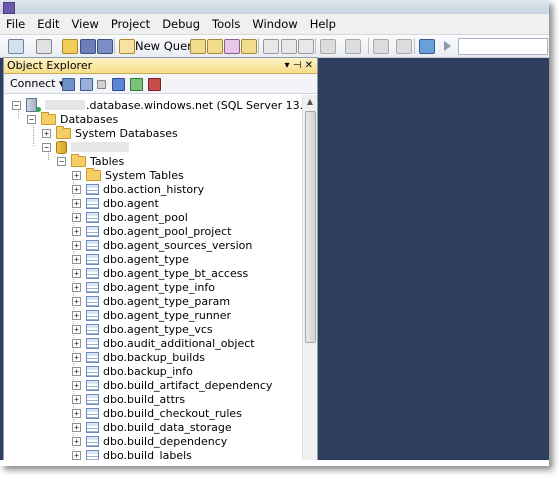 Image resolution: width=559 pixels, height=480 pixels. What do you see at coordinates (274, 463) in the screenshot?
I see `torn-bottom-edge` at bounding box center [274, 463].